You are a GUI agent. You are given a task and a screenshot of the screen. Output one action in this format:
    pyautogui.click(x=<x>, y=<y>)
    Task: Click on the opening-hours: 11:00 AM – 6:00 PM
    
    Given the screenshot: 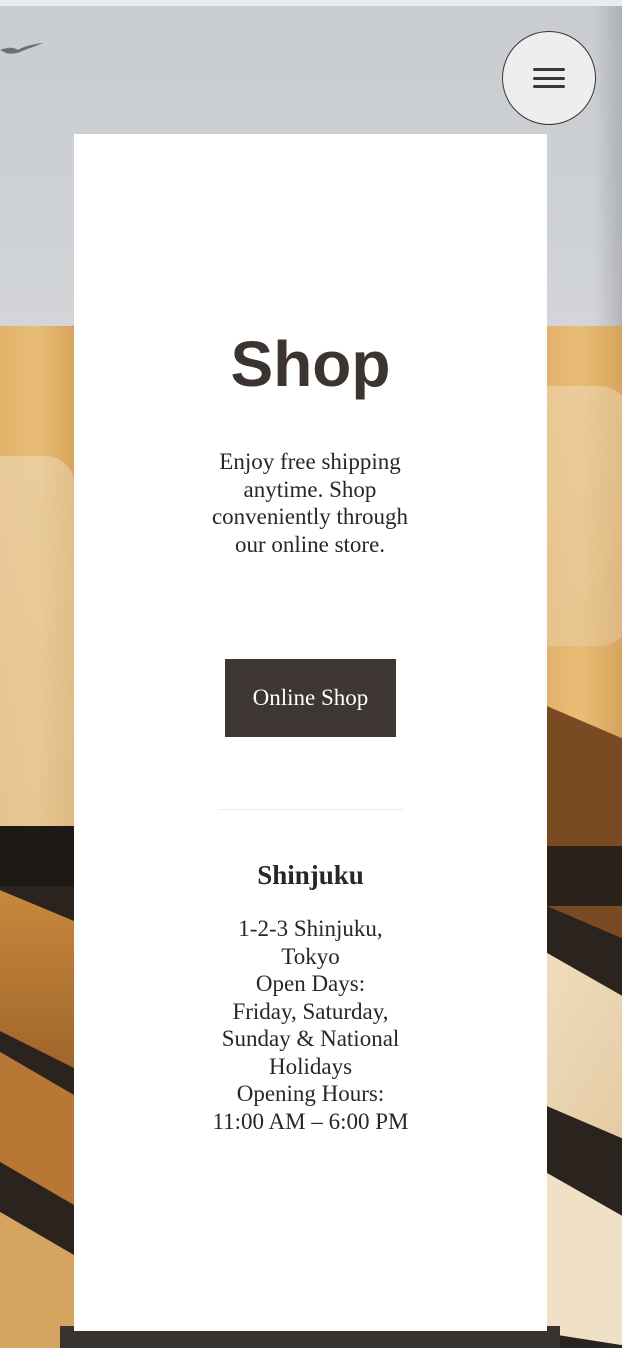 What is the action you would take?
    pyautogui.click(x=310, y=1121)
    